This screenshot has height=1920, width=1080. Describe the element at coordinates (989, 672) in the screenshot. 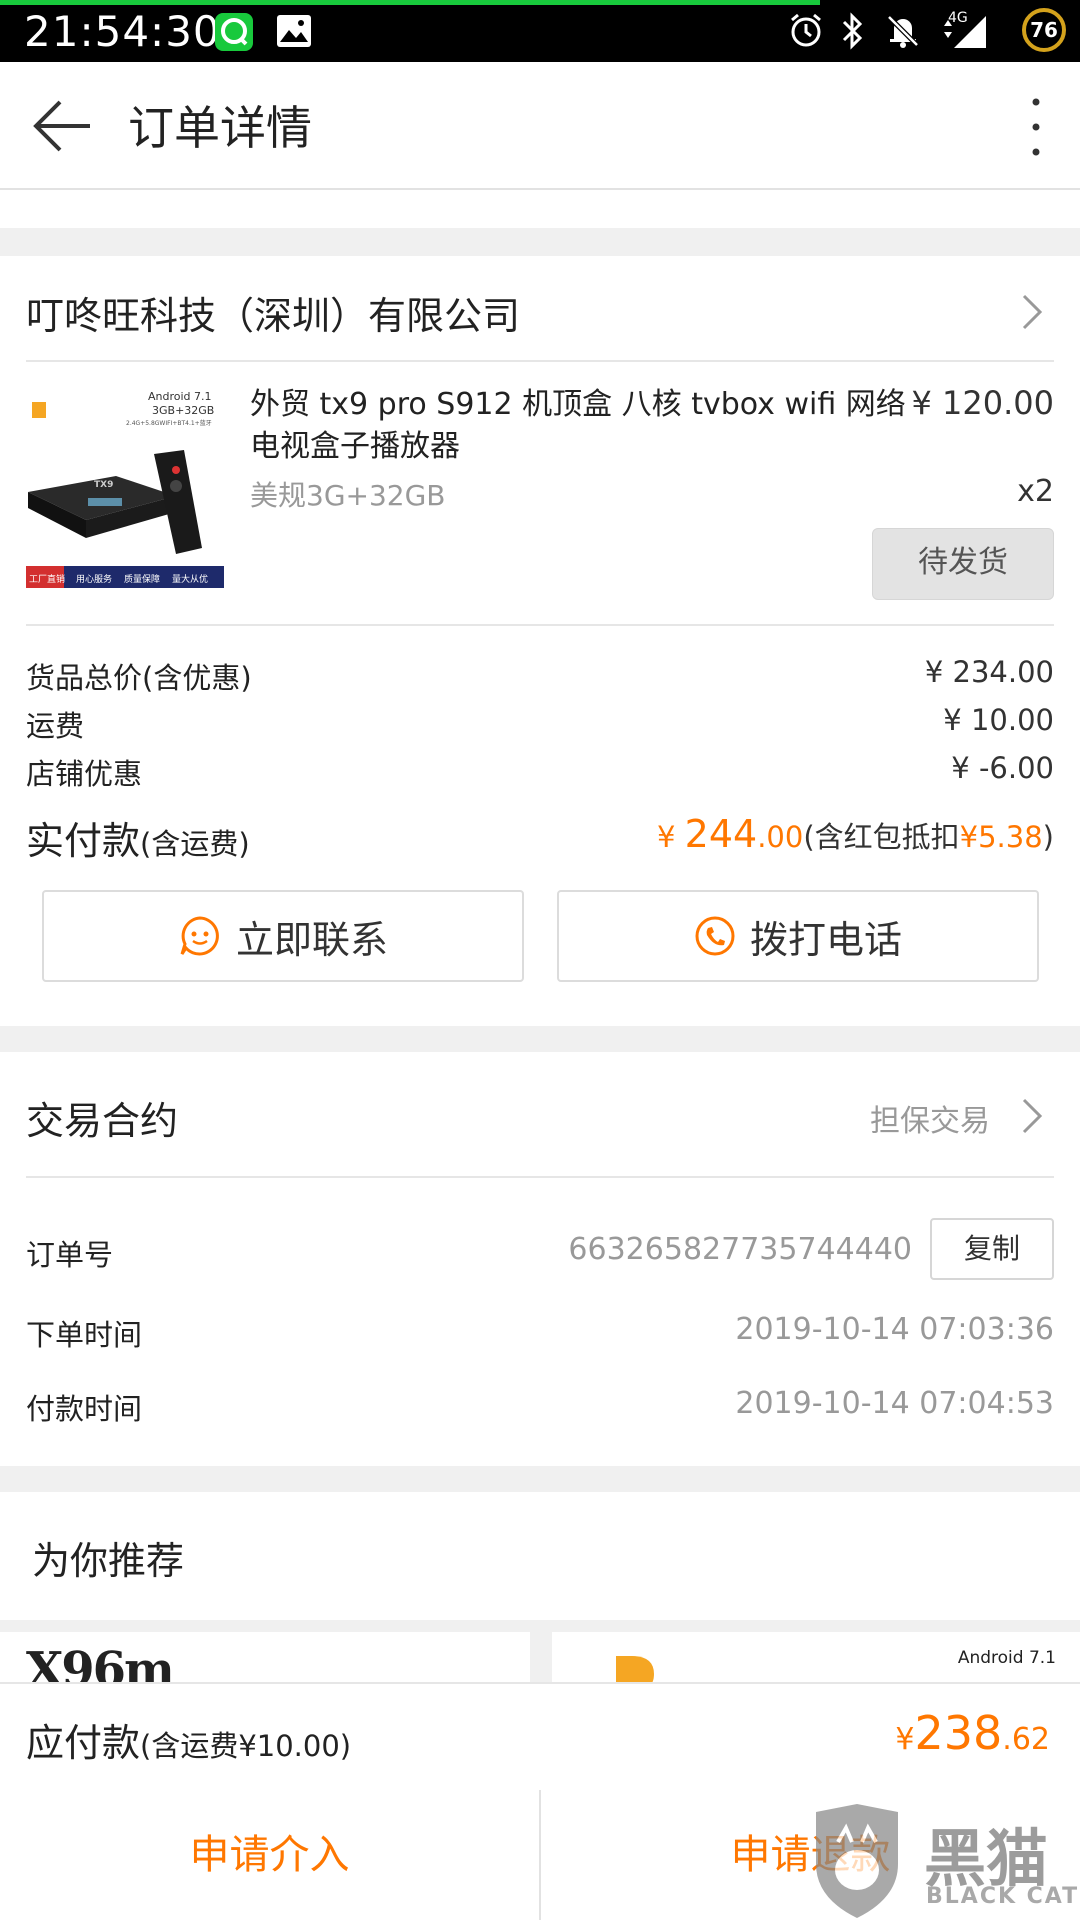

I see `subtotal-value: ¥ 234.00` at that location.